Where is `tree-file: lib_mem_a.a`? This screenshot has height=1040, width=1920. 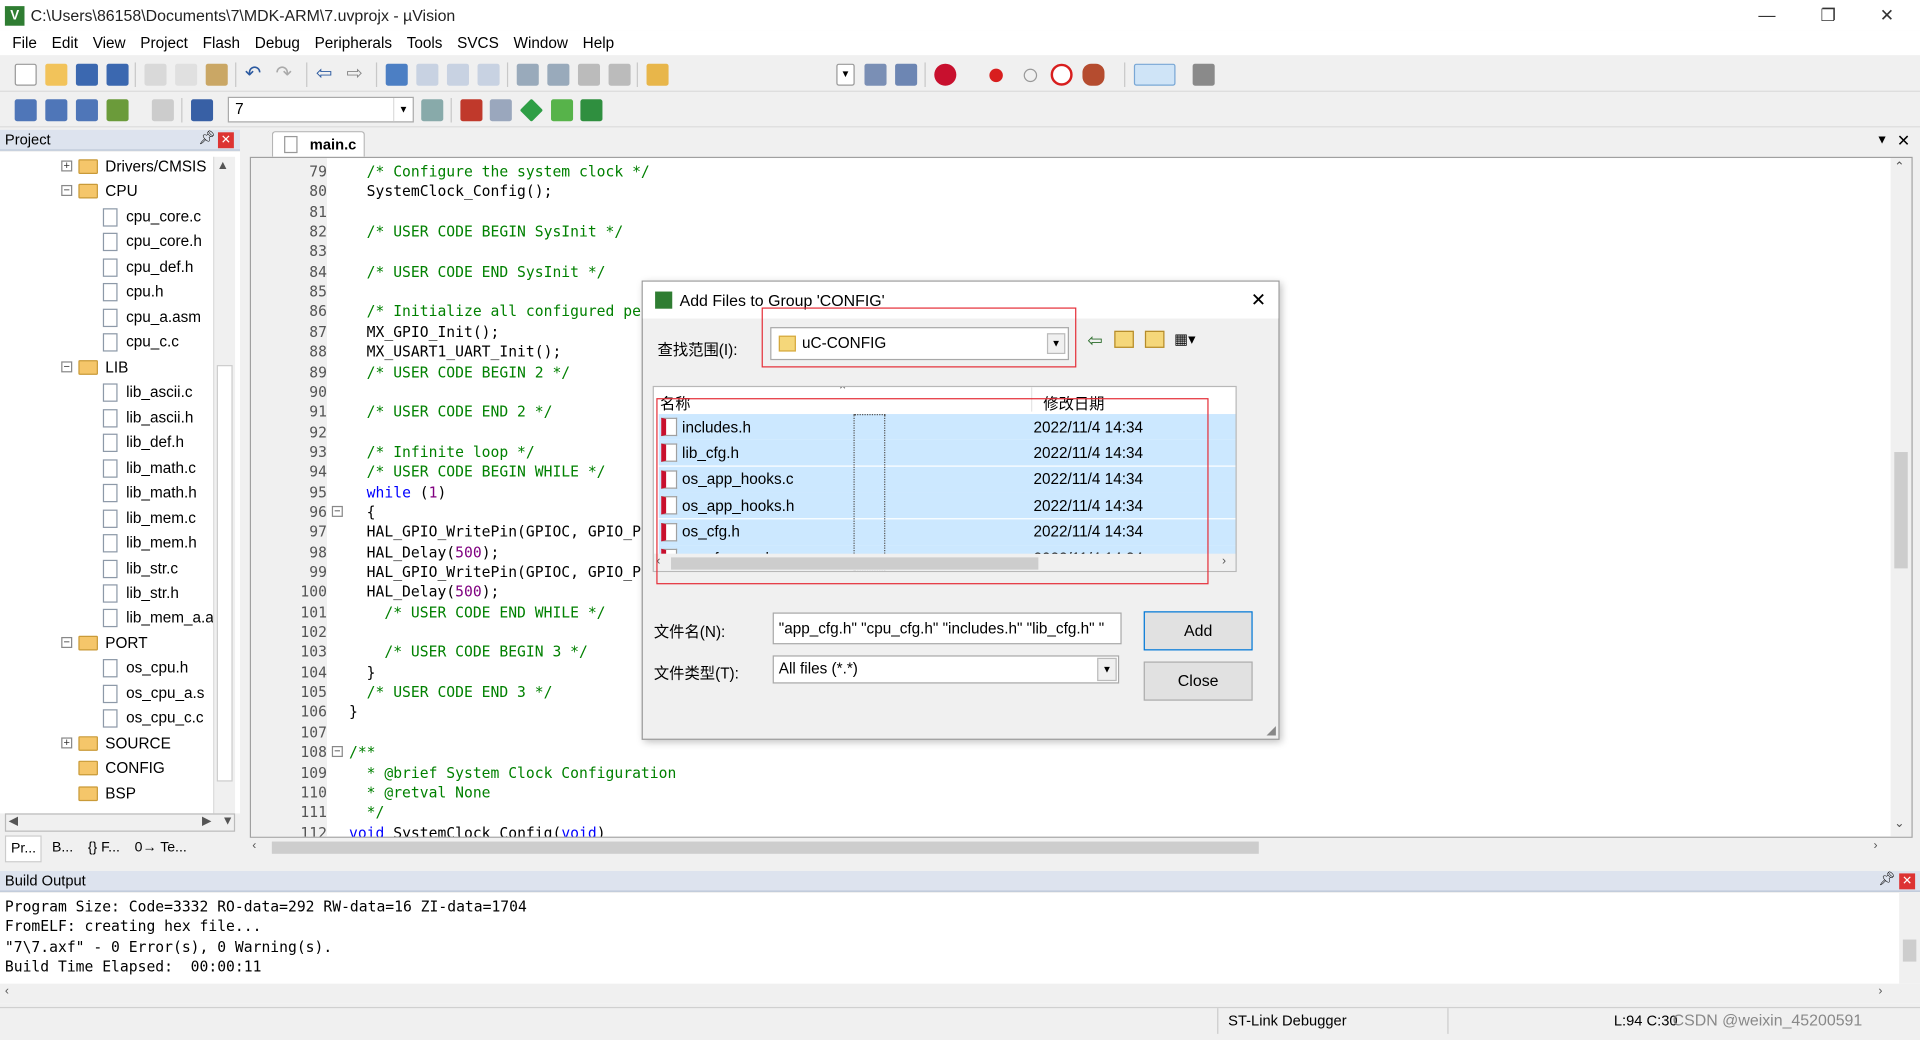
tree-file: lib_mem_a.a is located at coordinates (158, 617).